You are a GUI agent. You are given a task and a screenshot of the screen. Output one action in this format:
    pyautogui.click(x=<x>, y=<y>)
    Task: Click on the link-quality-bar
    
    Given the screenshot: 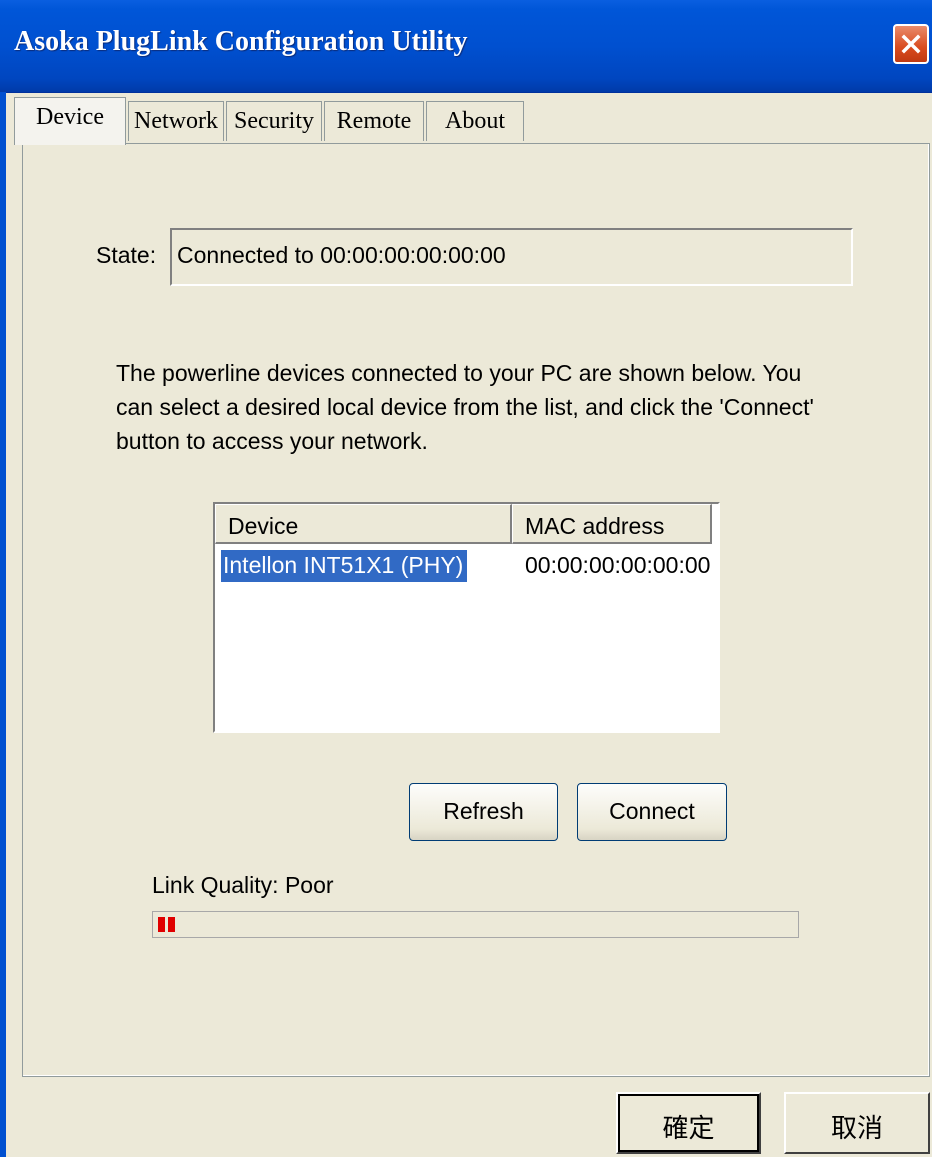 What is the action you would take?
    pyautogui.click(x=475, y=924)
    